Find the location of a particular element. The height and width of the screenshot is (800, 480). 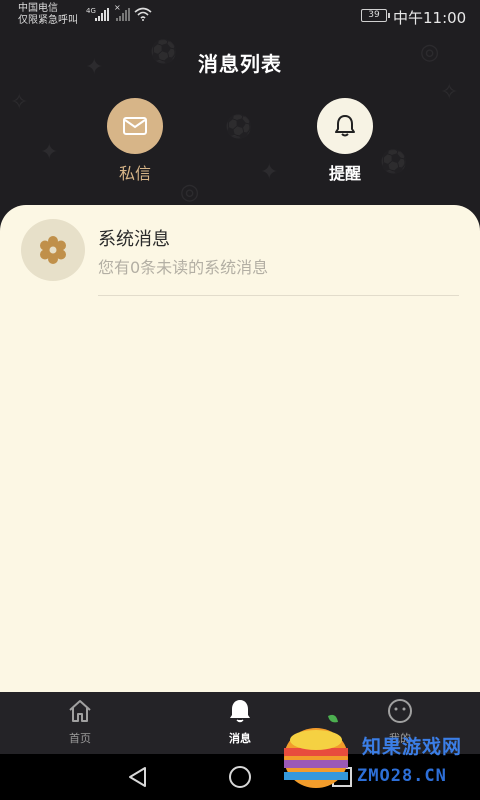

private-message-label: 私信 is located at coordinates (134, 173).